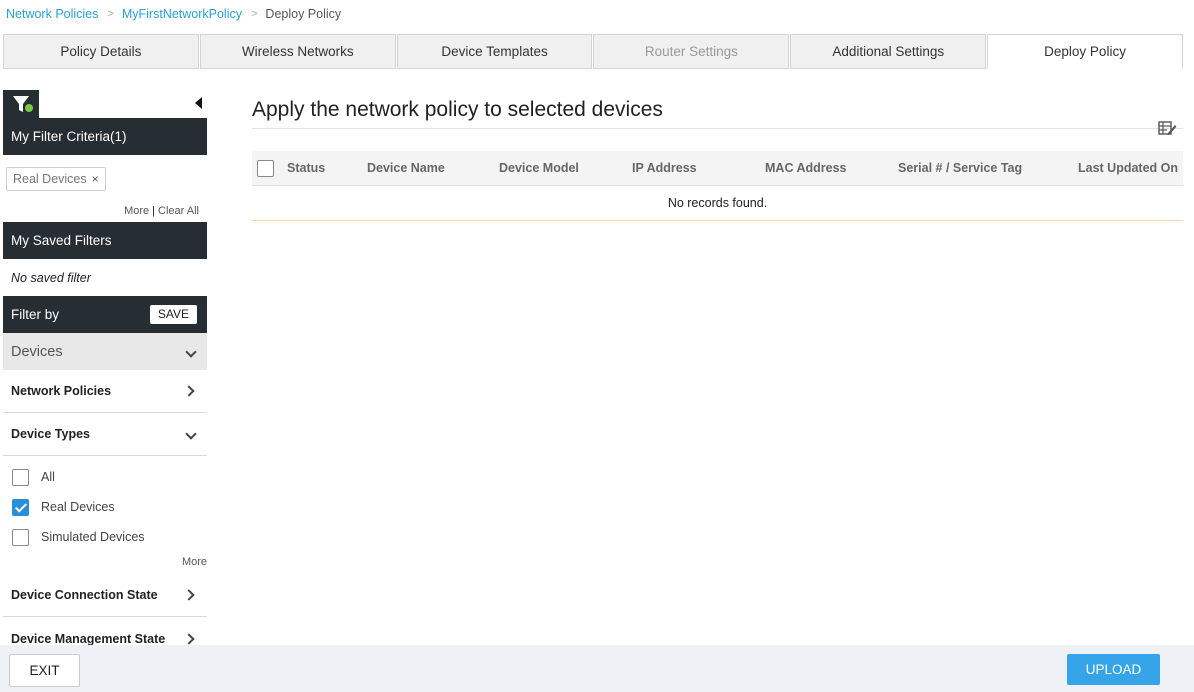 This screenshot has width=1194, height=692. What do you see at coordinates (20, 537) in the screenshot?
I see `checkbox-simulated-devices` at bounding box center [20, 537].